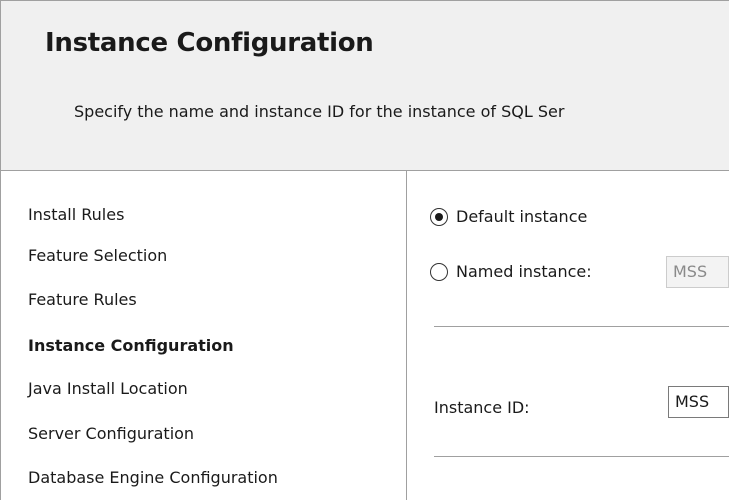 This screenshot has width=729, height=500. I want to click on radio-selected-dot, so click(439, 216).